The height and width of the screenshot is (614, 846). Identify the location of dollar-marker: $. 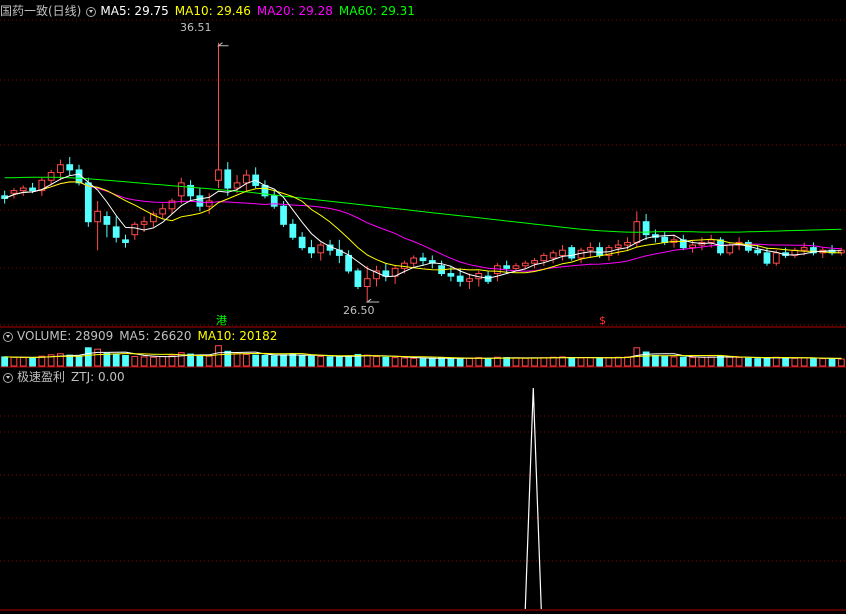
(602, 320).